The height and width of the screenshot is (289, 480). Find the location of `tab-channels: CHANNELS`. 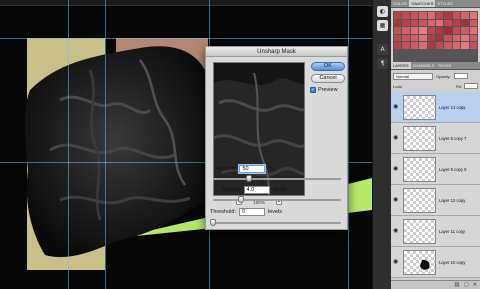

tab-channels: CHANNELS is located at coordinates (424, 65).